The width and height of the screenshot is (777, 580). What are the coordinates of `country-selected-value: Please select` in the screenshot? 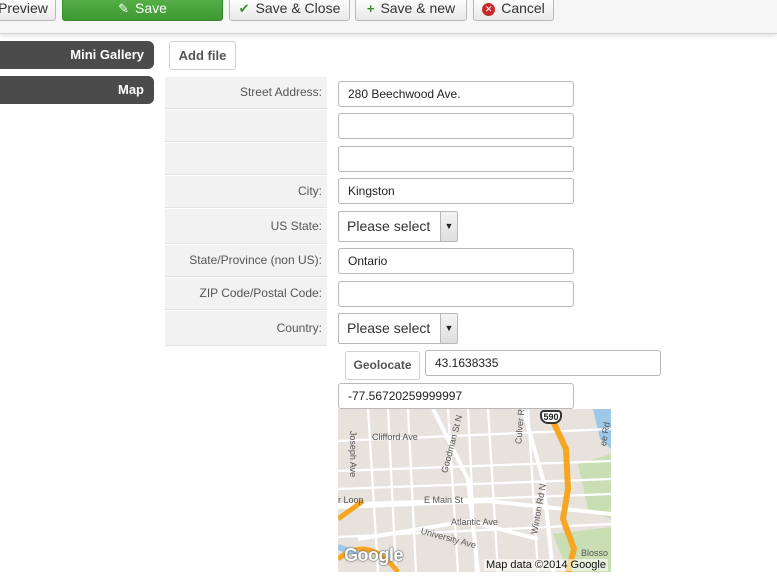 It's located at (389, 328).